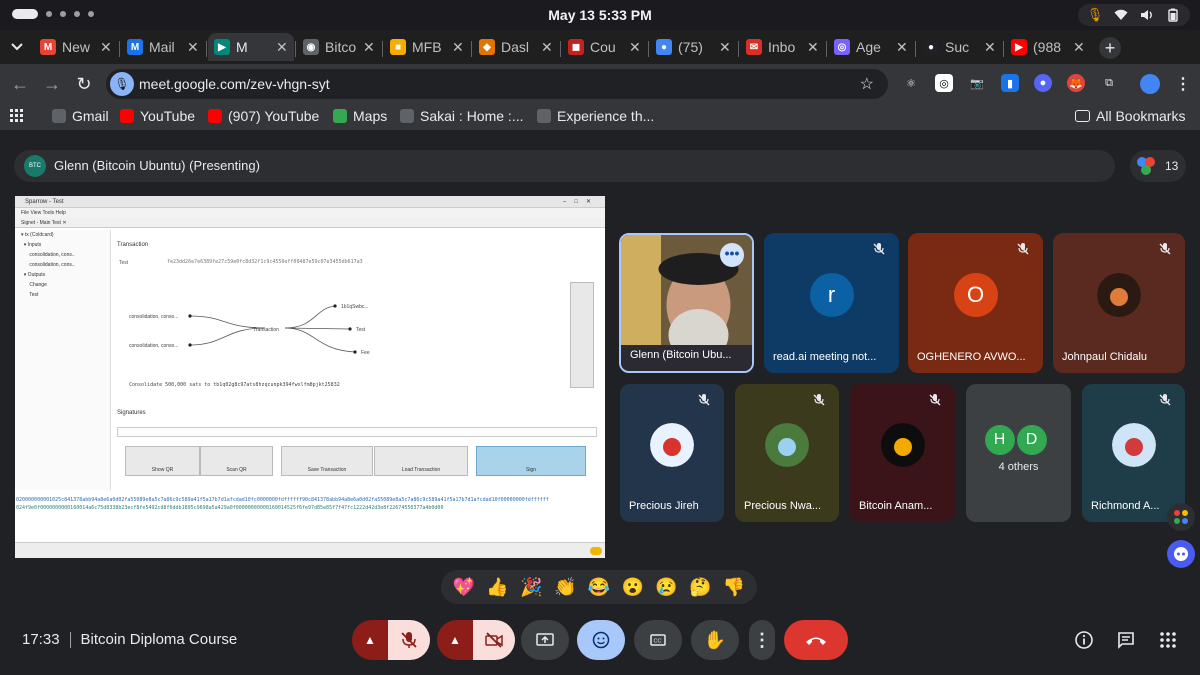  I want to click on participant-tile: Johnpaul Chidalu, so click(1119, 303).